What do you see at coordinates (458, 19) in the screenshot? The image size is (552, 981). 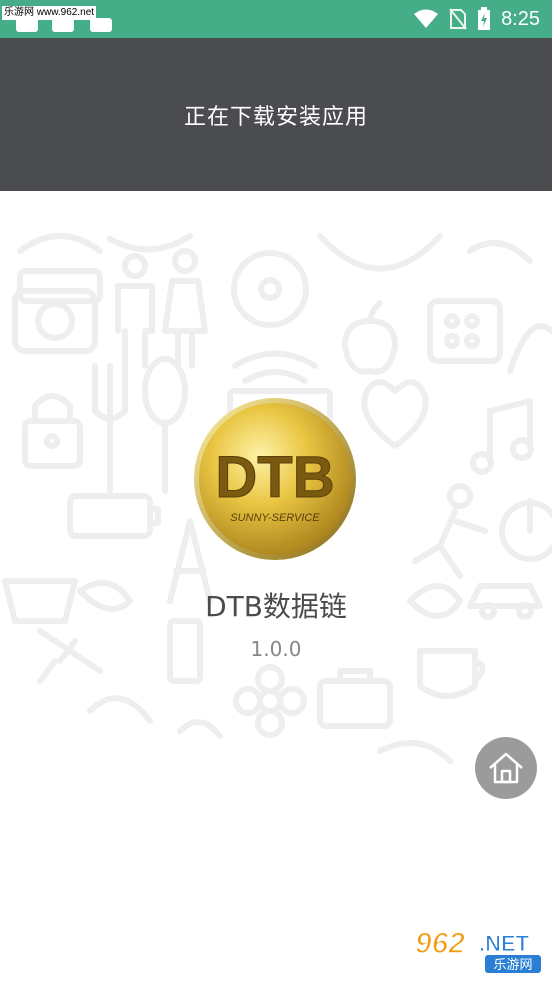 I see `no-sim-icon` at bounding box center [458, 19].